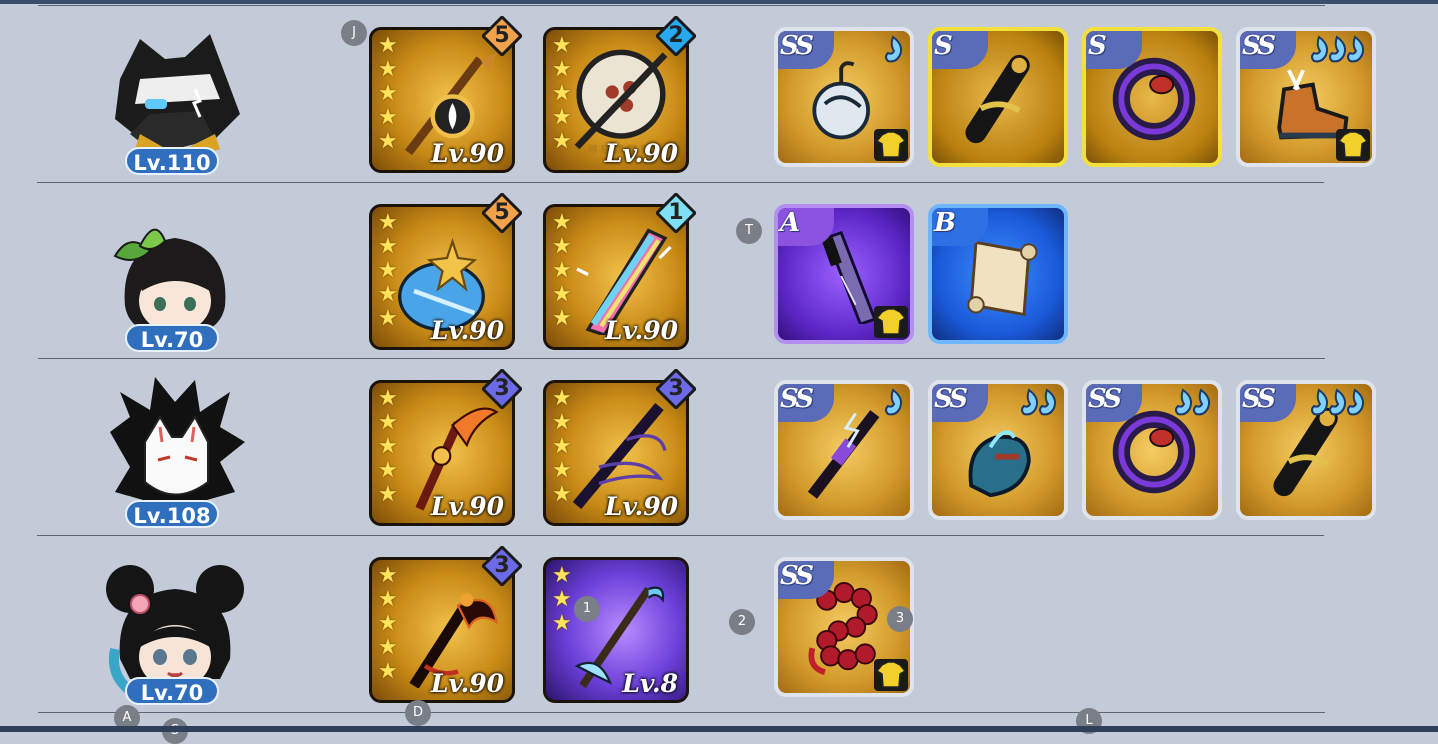 The width and height of the screenshot is (1438, 744). Describe the element at coordinates (742, 622) in the screenshot. I see `hotkey-marker: 2` at that location.